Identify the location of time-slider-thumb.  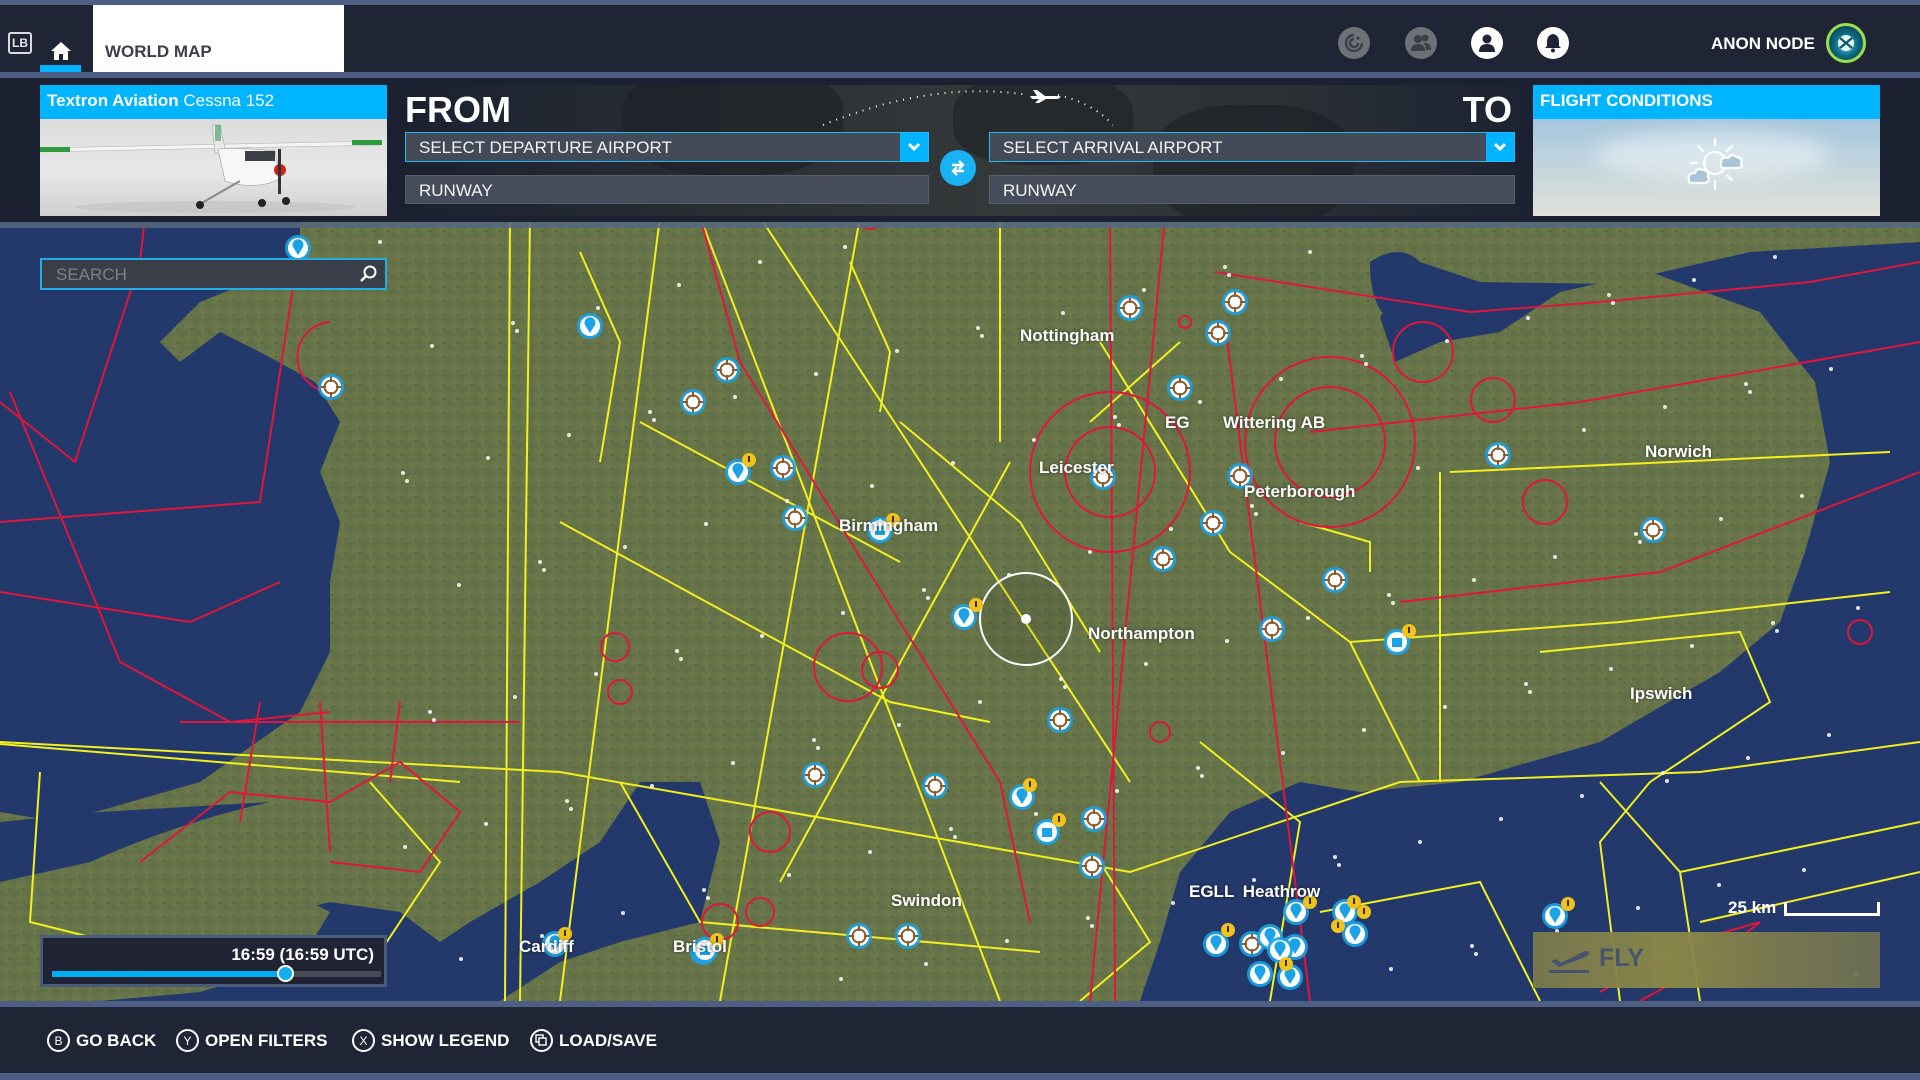
(285, 973).